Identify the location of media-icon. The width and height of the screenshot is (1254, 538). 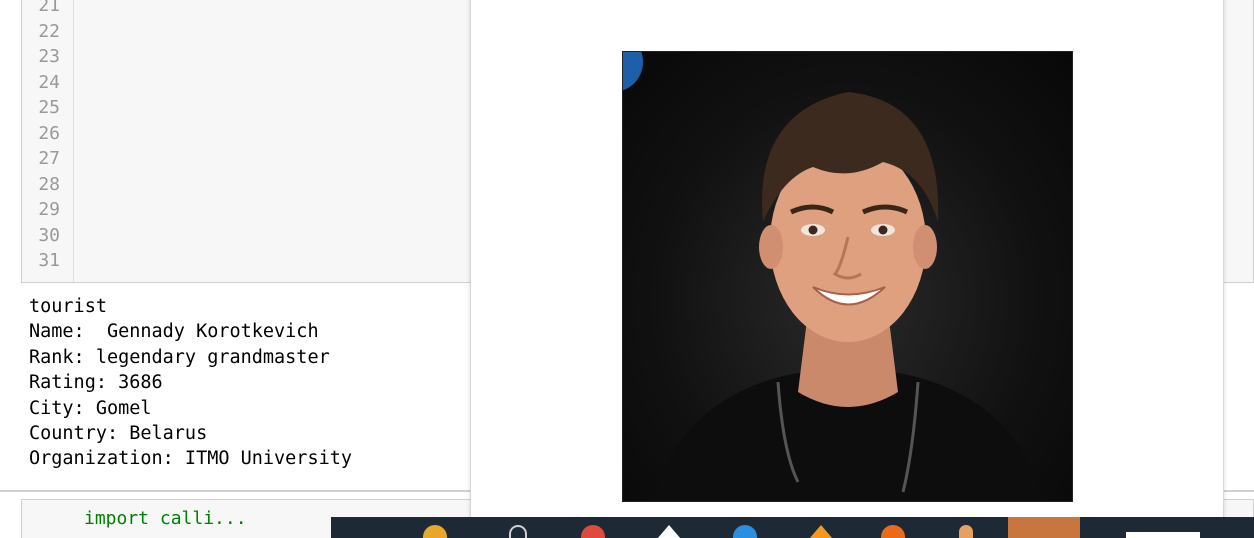
(966, 531).